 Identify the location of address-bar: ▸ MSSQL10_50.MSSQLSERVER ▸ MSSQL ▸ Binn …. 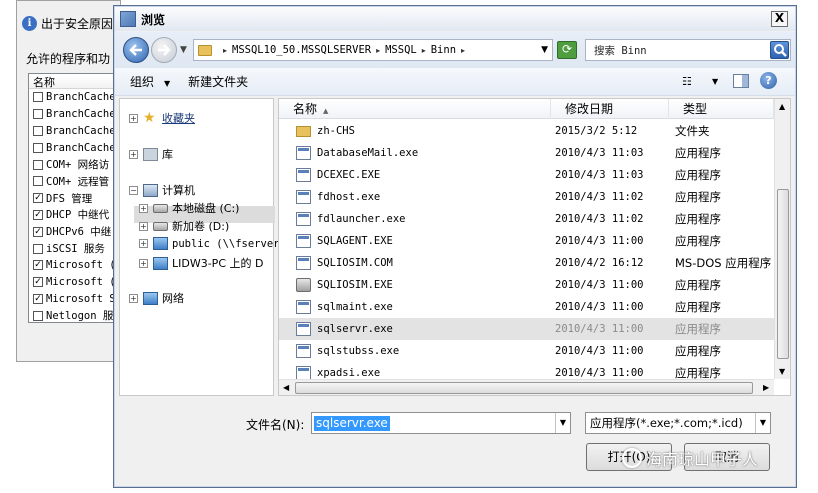
(373, 50).